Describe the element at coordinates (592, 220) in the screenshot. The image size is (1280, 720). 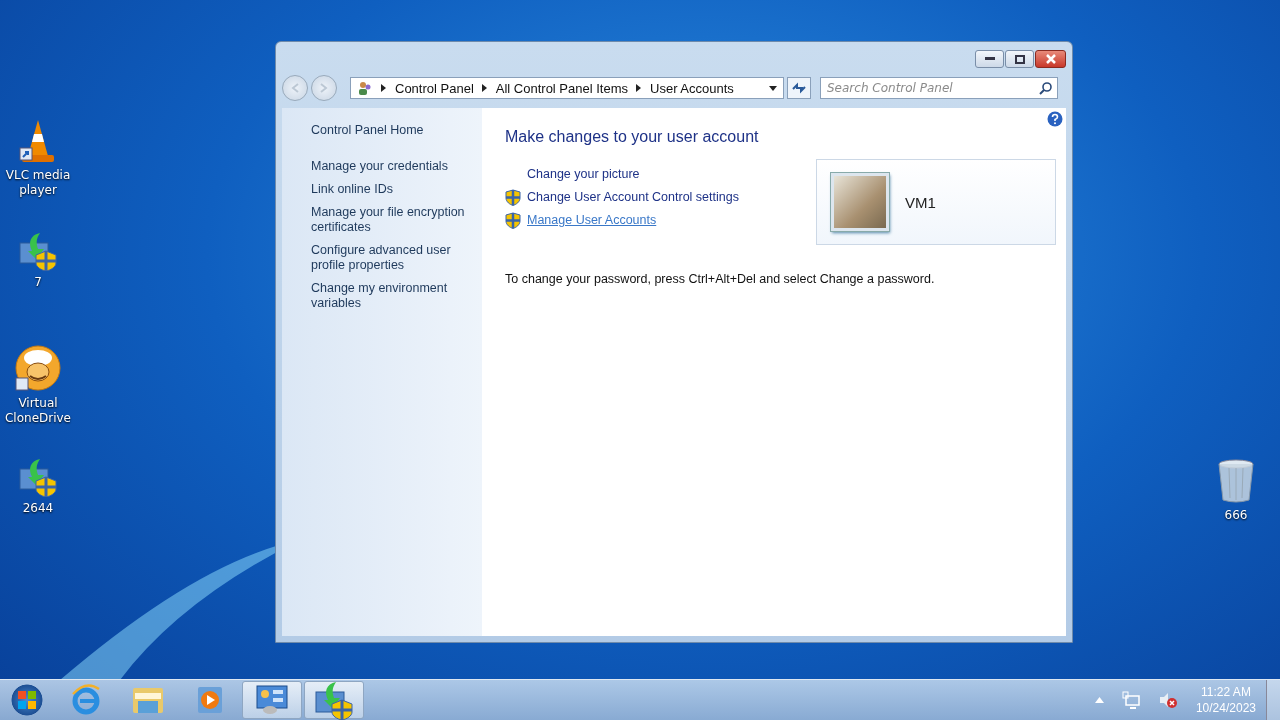
I see `task-link: Manage User Accounts` at that location.